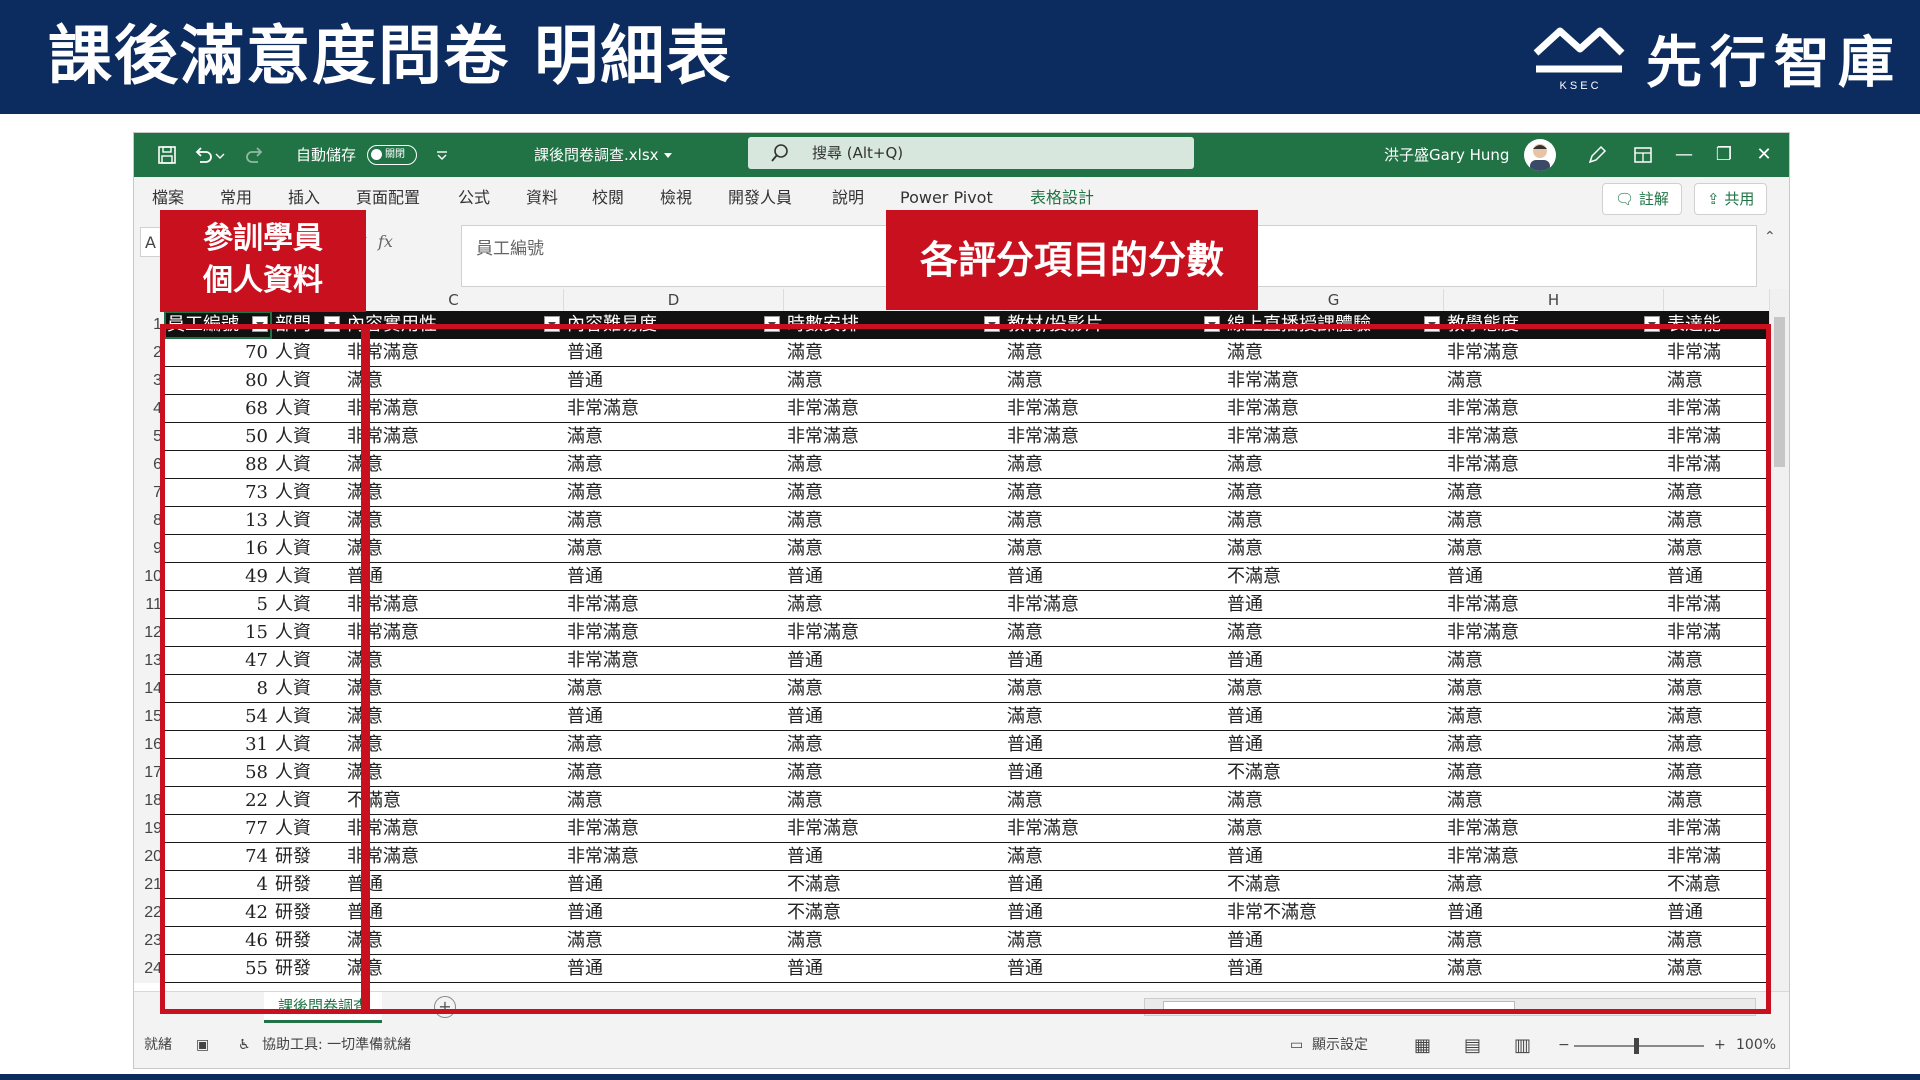  What do you see at coordinates (1770, 237) in the screenshot?
I see `collapse-formula-icon: ⌃` at bounding box center [1770, 237].